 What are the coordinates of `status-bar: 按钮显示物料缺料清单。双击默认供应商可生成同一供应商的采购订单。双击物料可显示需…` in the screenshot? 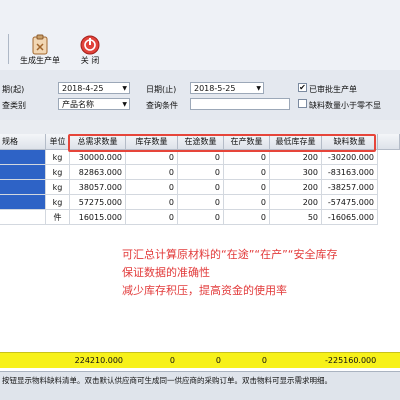 It's located at (200, 385).